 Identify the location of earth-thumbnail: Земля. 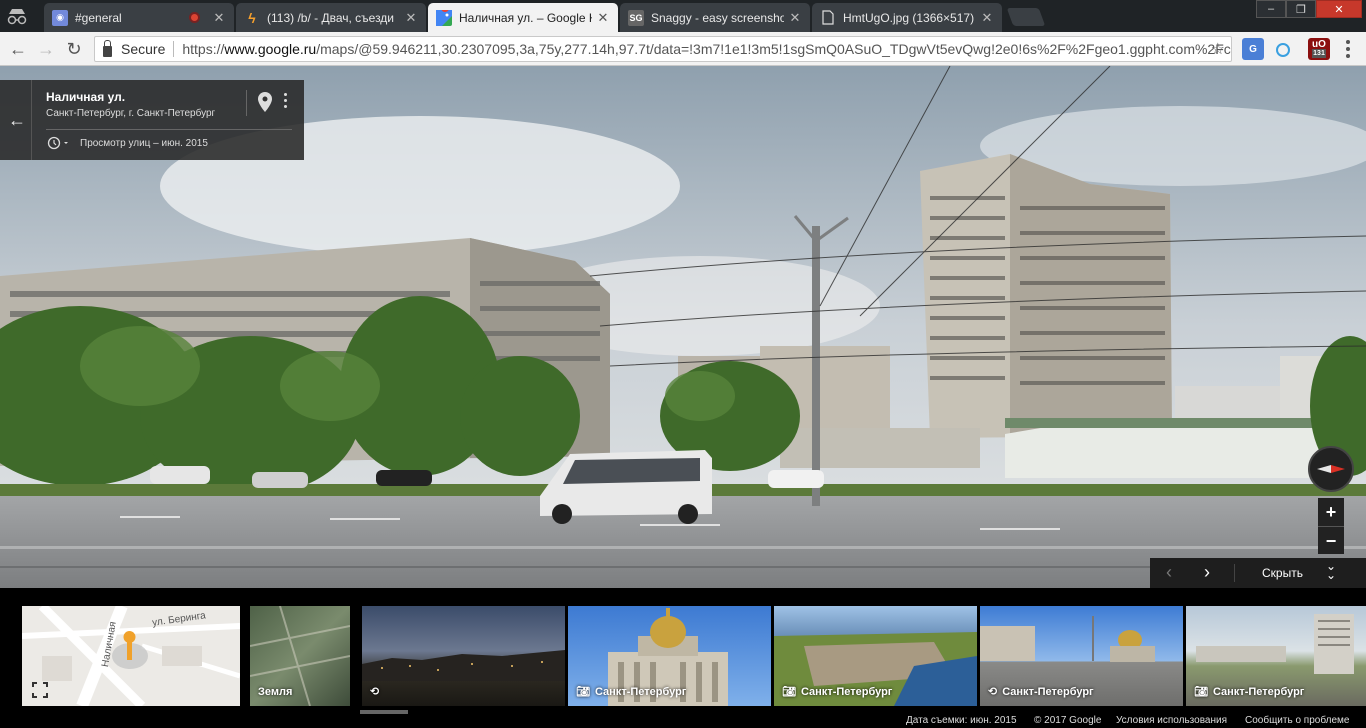
(300, 656).